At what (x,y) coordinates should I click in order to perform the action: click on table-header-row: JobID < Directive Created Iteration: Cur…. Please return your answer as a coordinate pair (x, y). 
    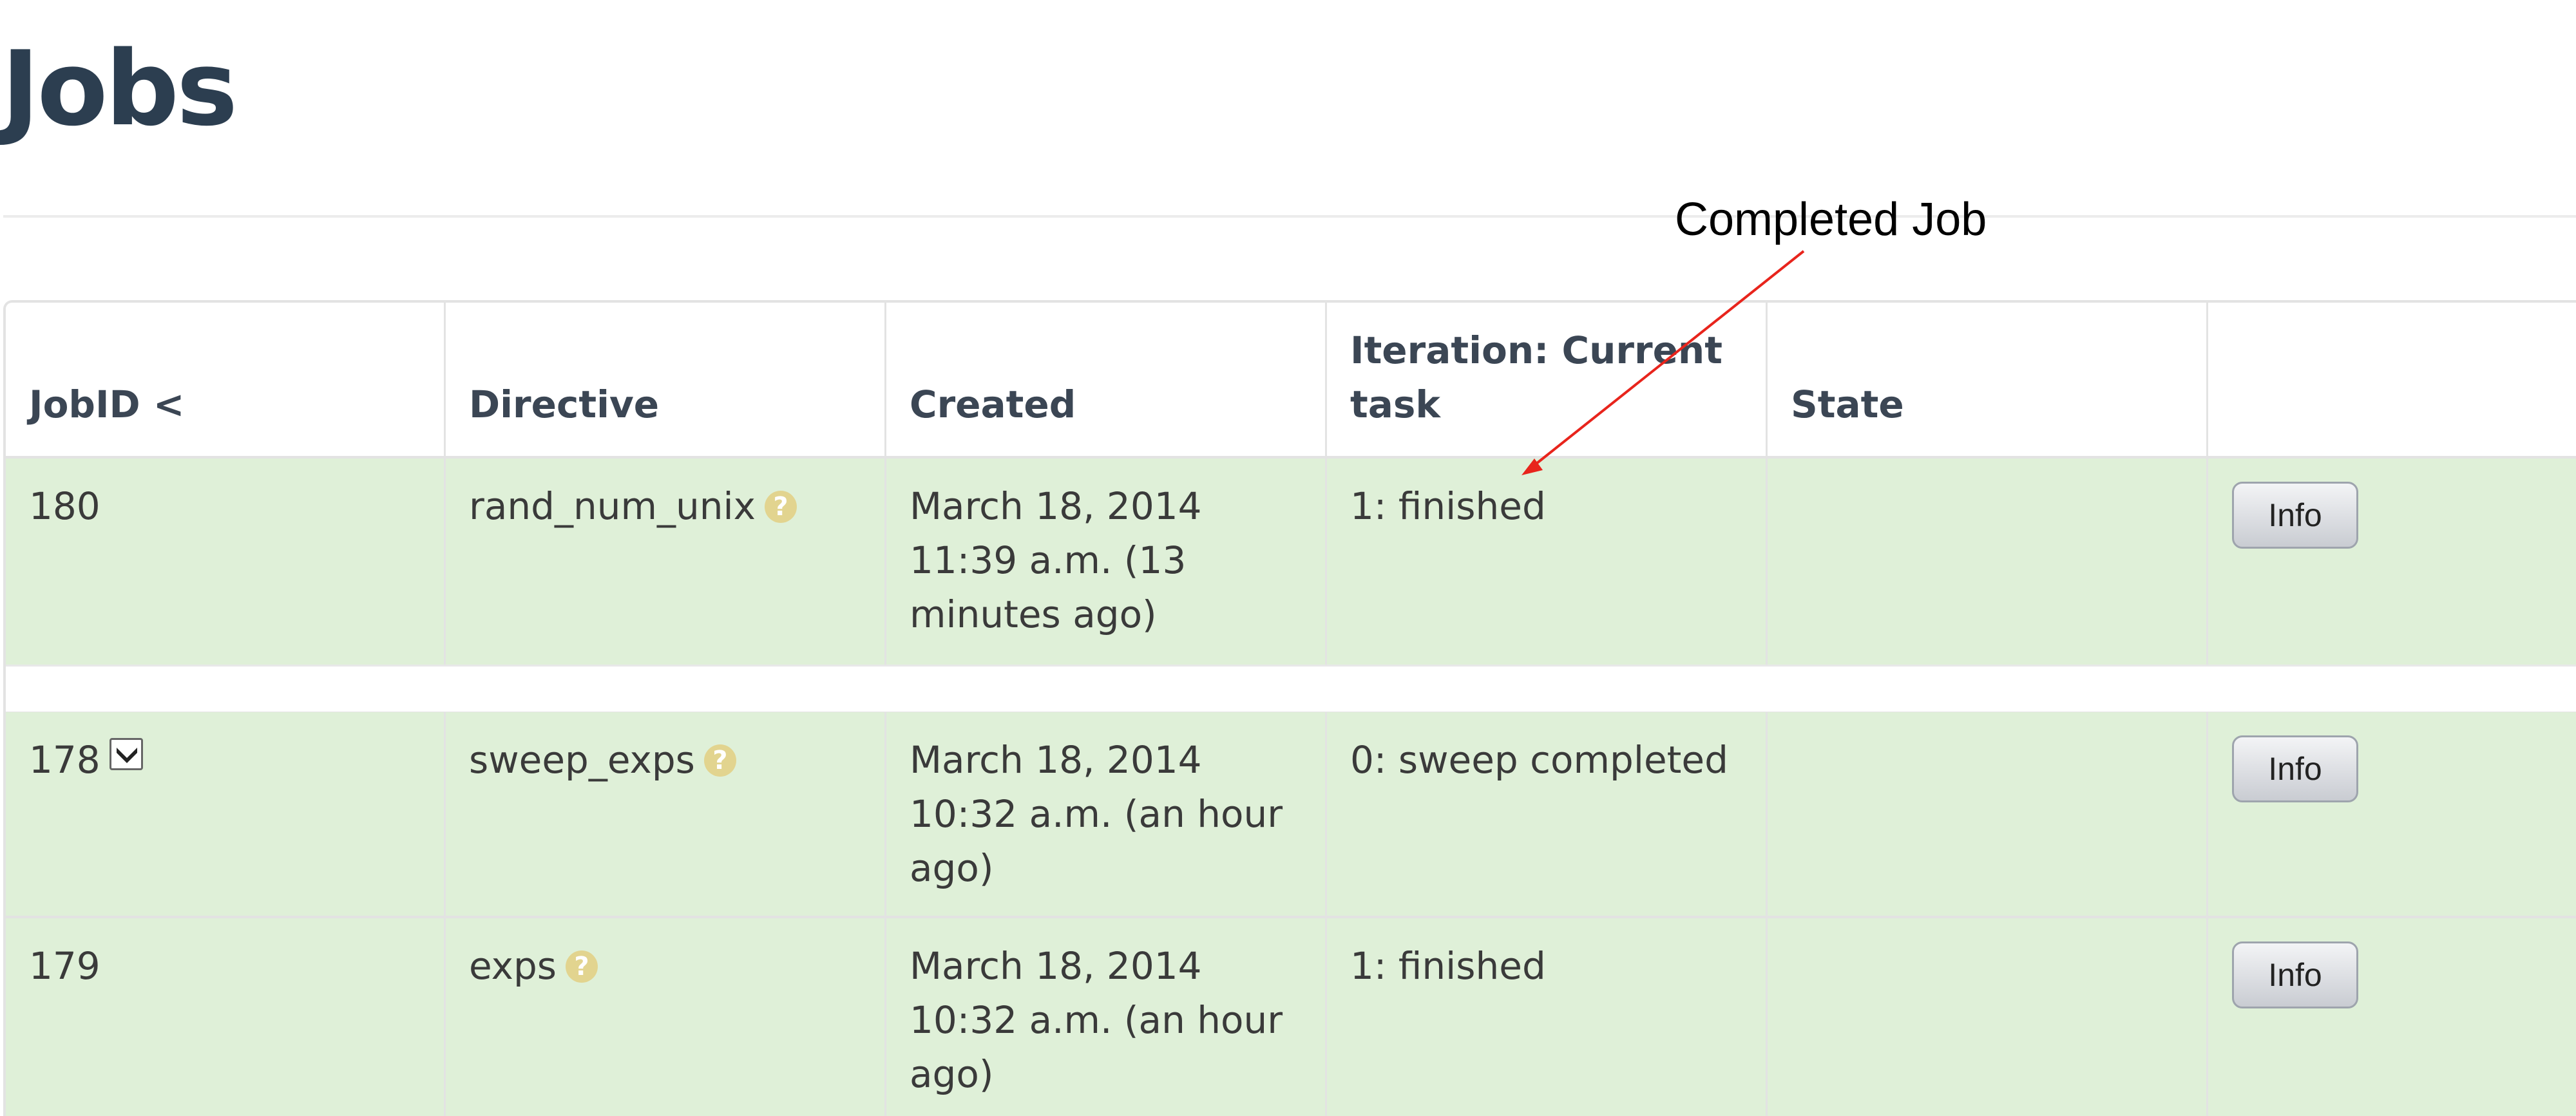
    Looking at the image, I should click on (1291, 381).